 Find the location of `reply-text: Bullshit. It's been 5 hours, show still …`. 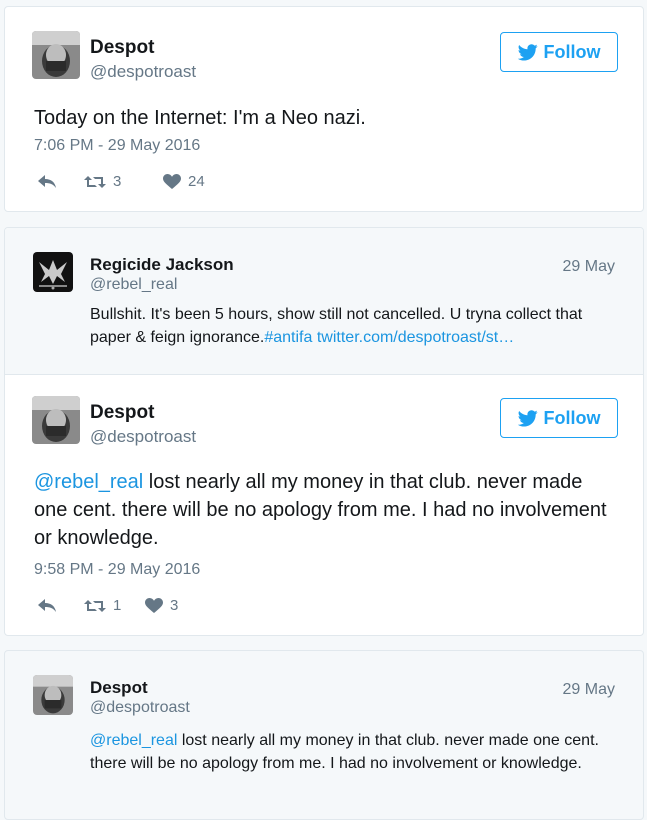

reply-text: Bullshit. It's been 5 hours, show still … is located at coordinates (353, 326).